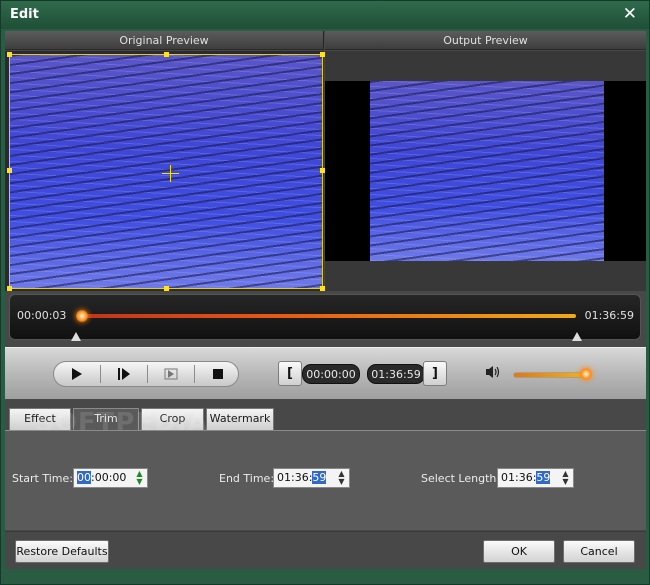 The width and height of the screenshot is (650, 585). I want to click on volume-slider-track, so click(551, 375).